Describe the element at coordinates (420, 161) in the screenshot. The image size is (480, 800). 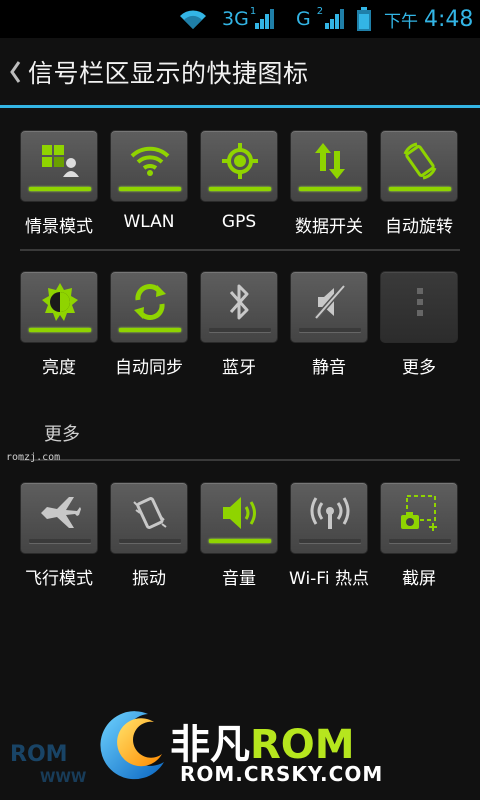
I see `auto-rotate-icon` at that location.